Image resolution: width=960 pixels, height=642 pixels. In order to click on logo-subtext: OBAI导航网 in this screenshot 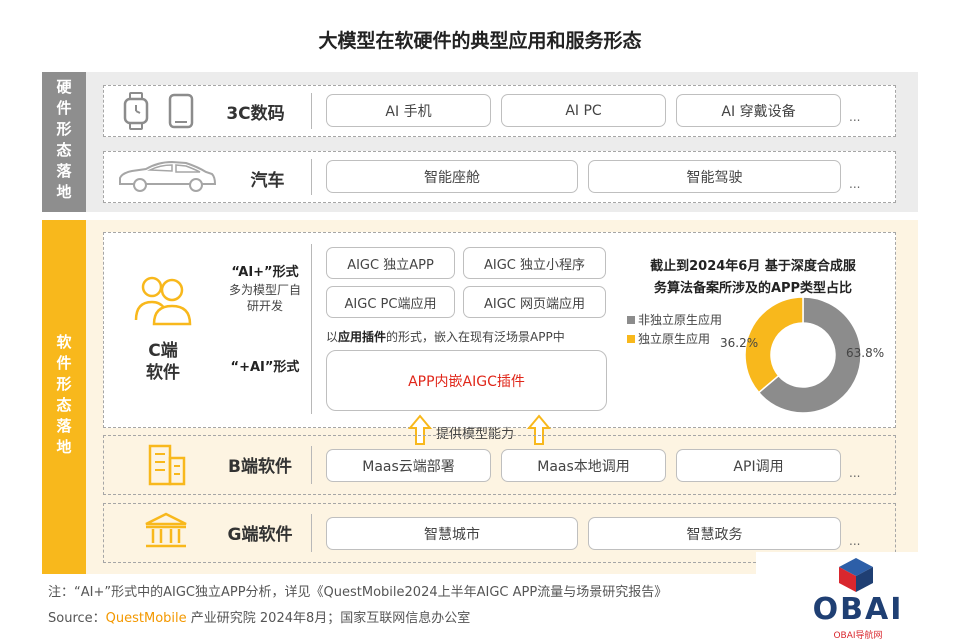, I will do `click(858, 636)`.